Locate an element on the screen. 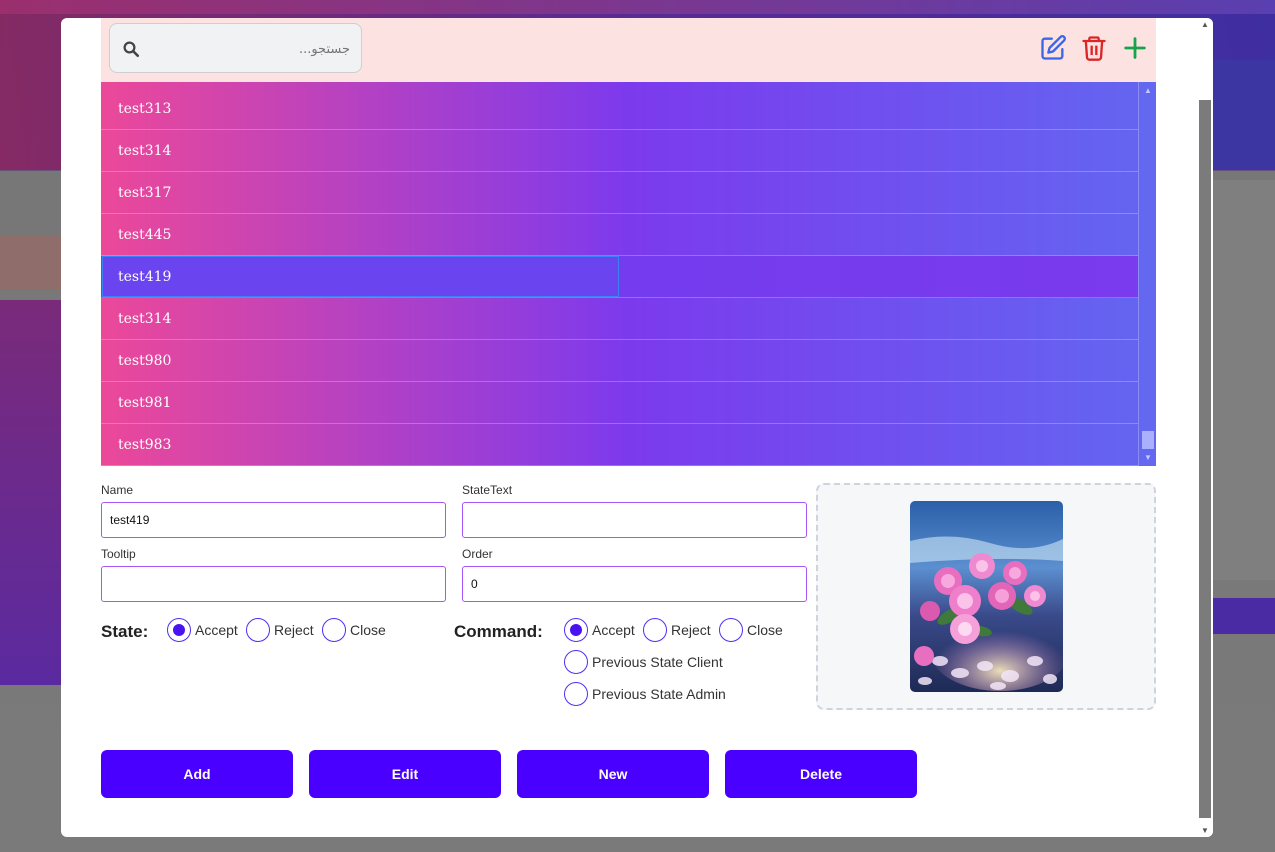  state-image is located at coordinates (986, 596).